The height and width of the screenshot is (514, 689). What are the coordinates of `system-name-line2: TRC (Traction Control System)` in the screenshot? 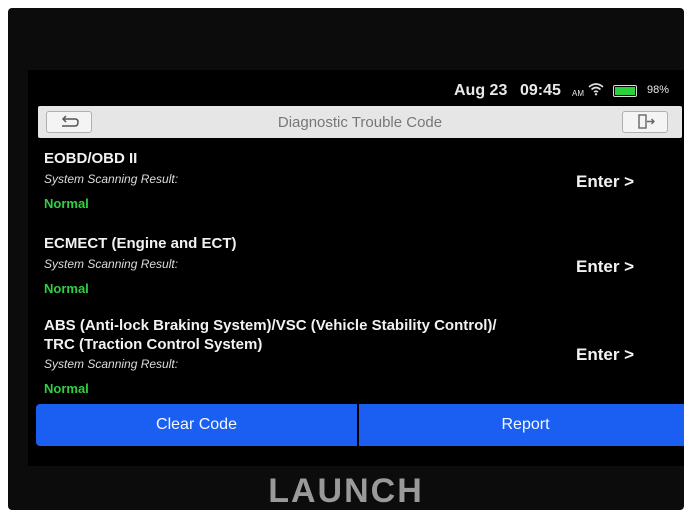 It's located at (153, 344).